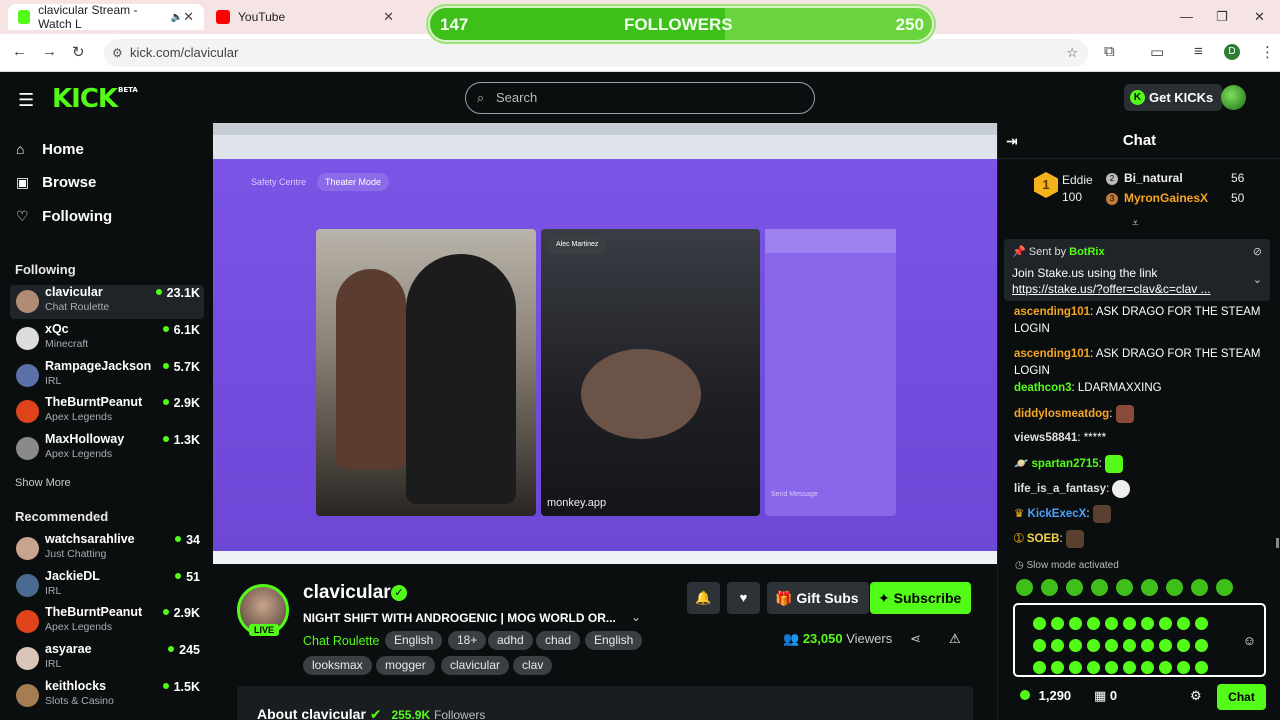  Describe the element at coordinates (558, 640) in the screenshot. I see `stream-tag: chad` at that location.